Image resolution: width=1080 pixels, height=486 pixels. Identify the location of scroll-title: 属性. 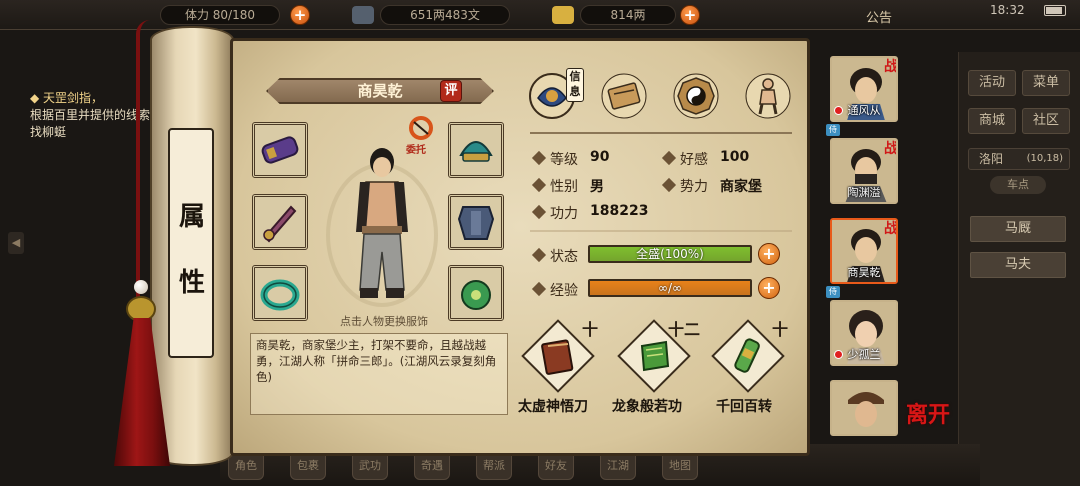
(191, 250).